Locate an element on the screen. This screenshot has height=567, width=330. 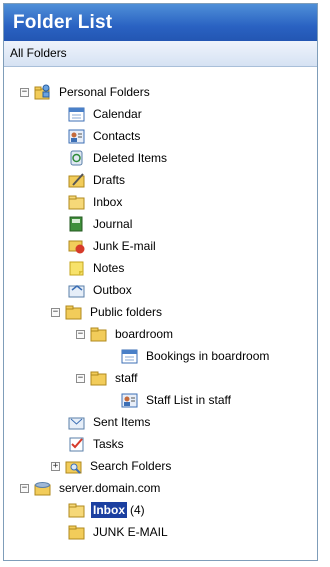
tree-item-calendar: Calendar is located at coordinates (106, 114).